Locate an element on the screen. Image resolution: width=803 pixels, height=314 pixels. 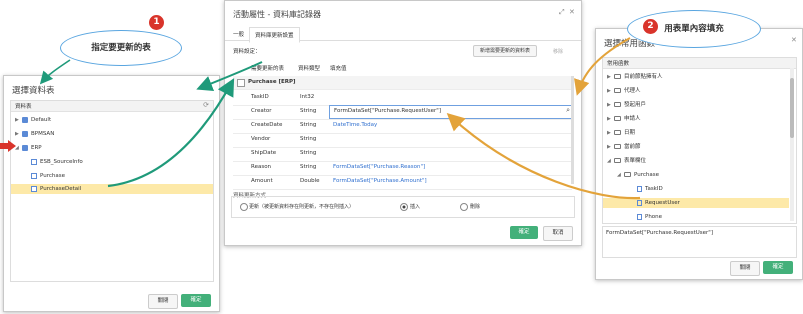
callout-text: 用表單內容填充 is located at coordinates (694, 29).